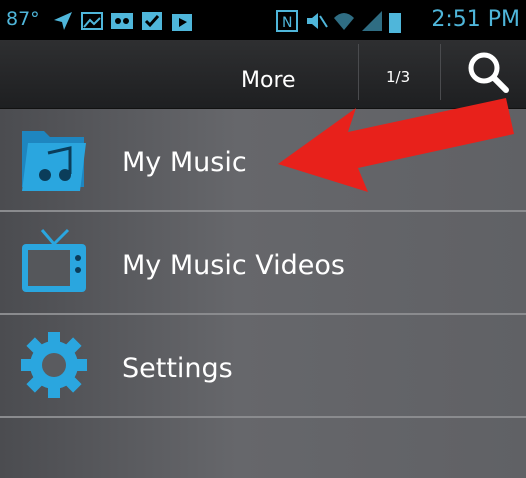  I want to click on menu-item-label: My Music Videos, so click(233, 265).